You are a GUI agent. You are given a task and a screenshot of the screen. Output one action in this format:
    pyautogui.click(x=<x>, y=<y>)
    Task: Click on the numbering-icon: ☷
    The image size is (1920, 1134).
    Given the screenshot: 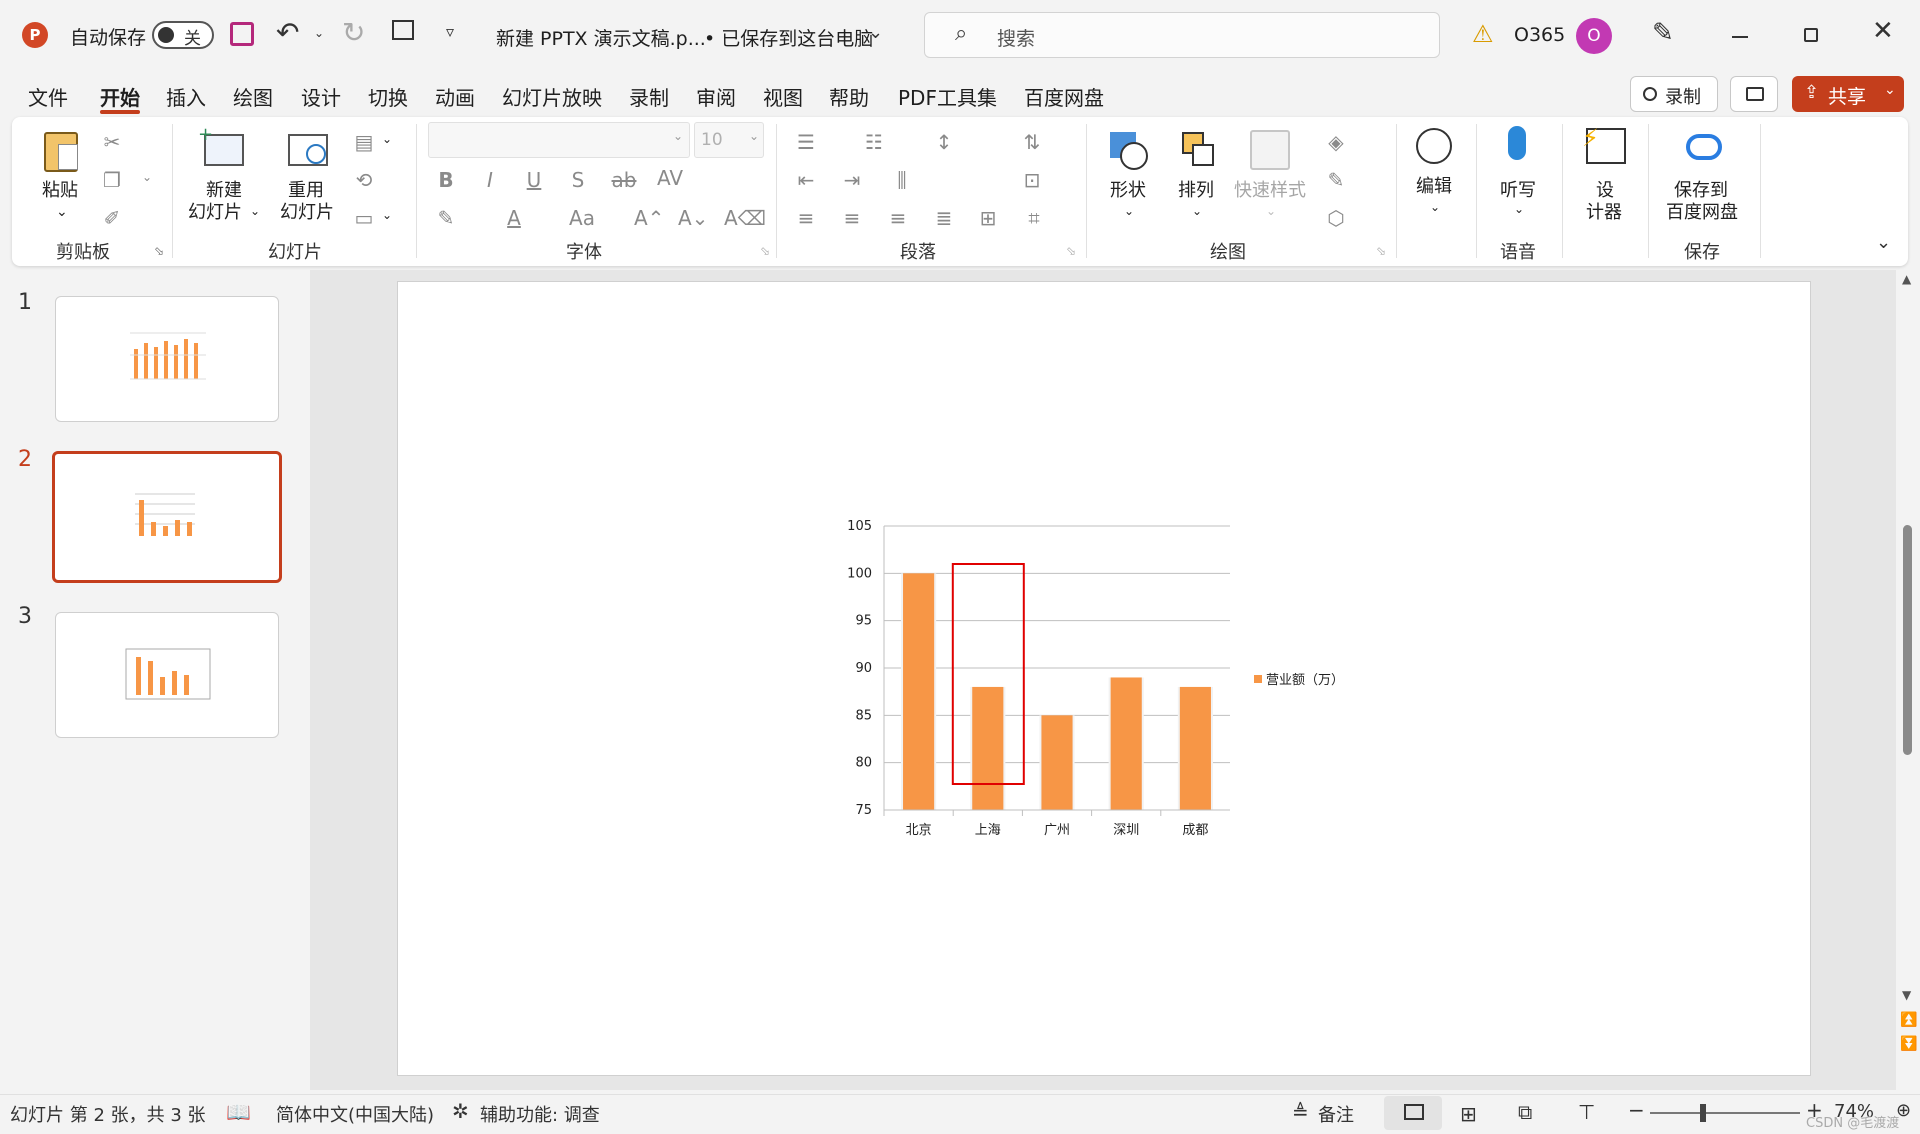 What is the action you would take?
    pyautogui.click(x=874, y=142)
    